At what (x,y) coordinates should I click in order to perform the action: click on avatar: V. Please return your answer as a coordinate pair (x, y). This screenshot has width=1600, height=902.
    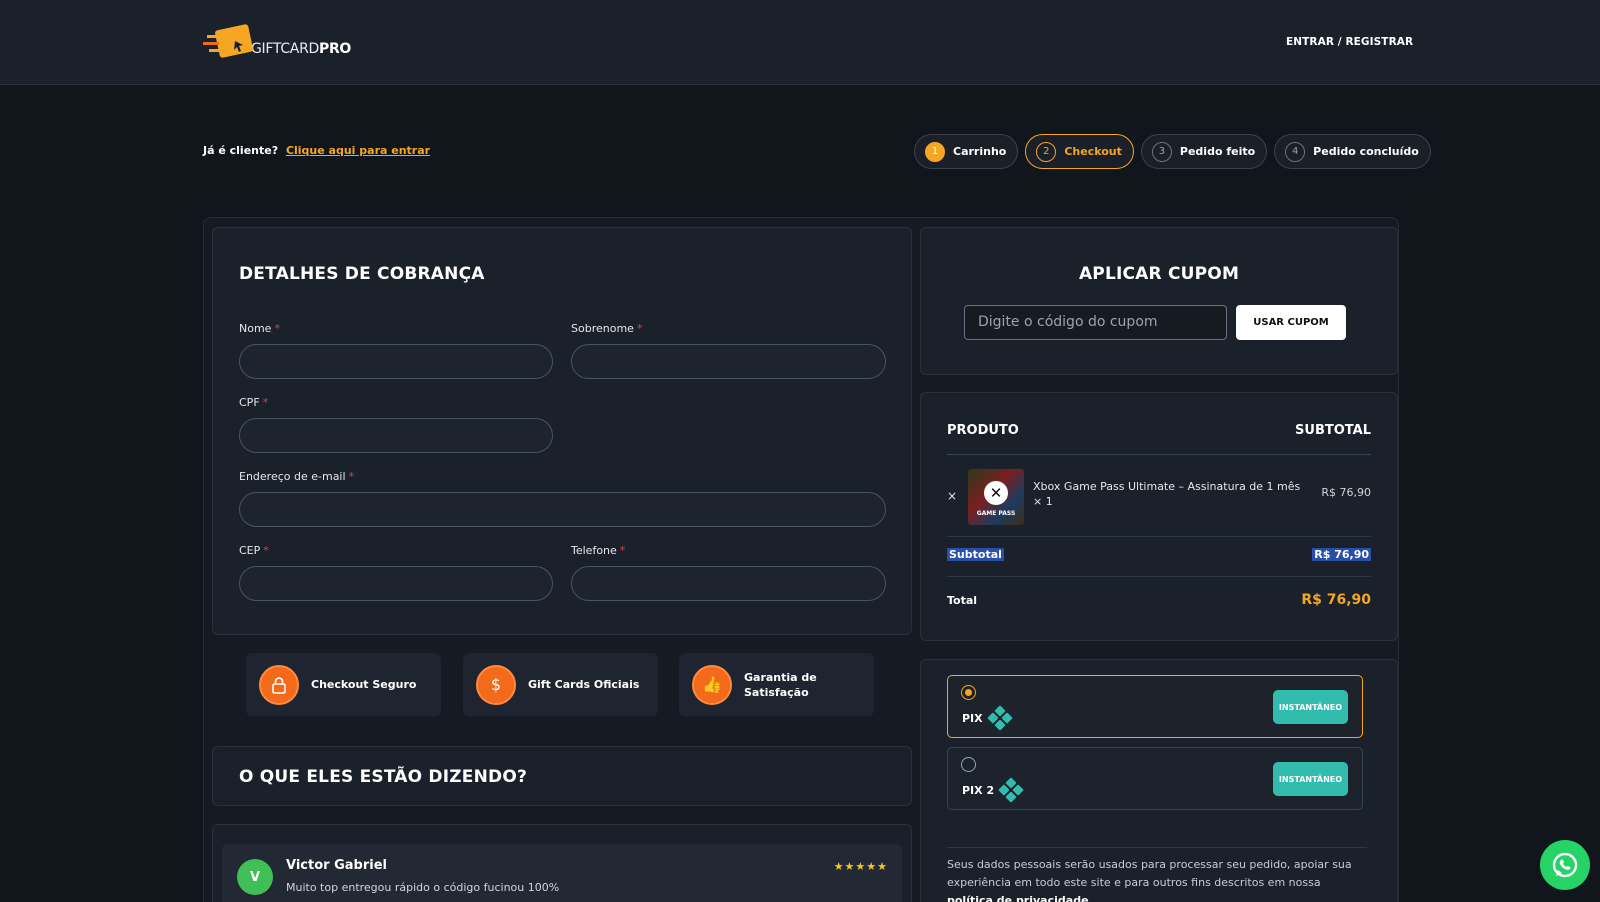
    Looking at the image, I should click on (255, 877).